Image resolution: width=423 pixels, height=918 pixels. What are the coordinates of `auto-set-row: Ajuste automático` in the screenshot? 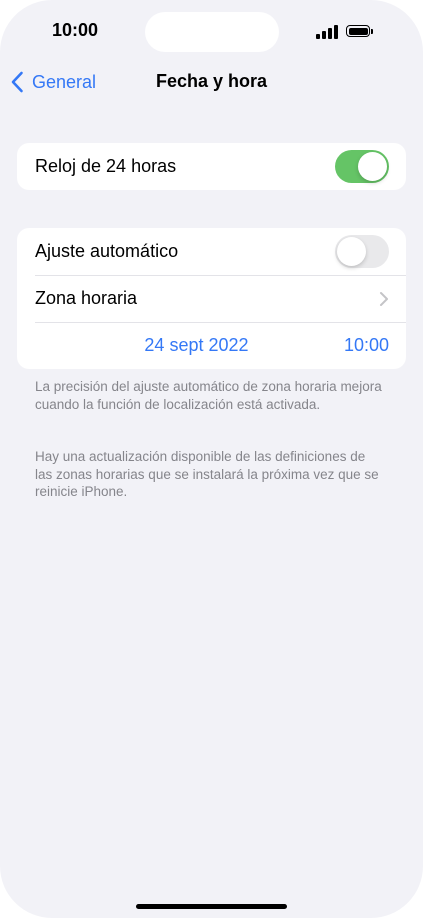 It's located at (211, 251).